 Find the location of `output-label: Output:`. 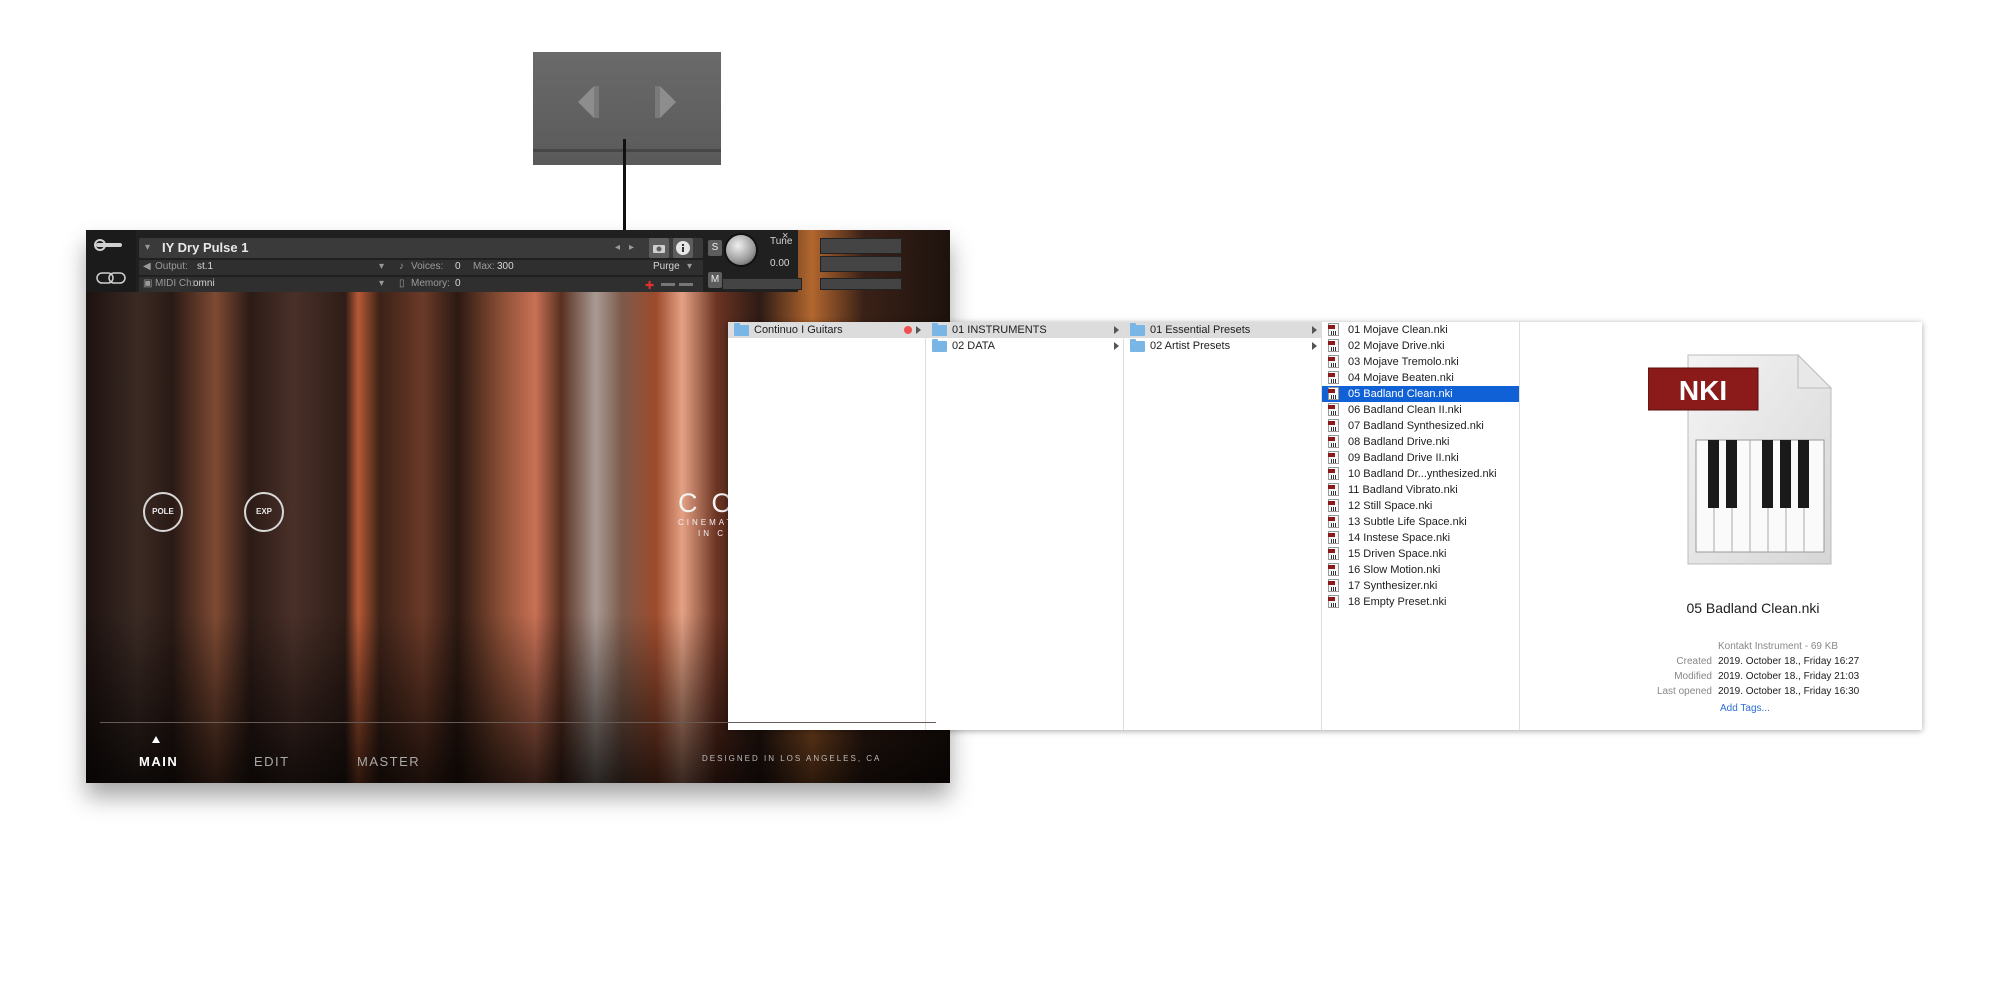

output-label: Output: is located at coordinates (171, 266).